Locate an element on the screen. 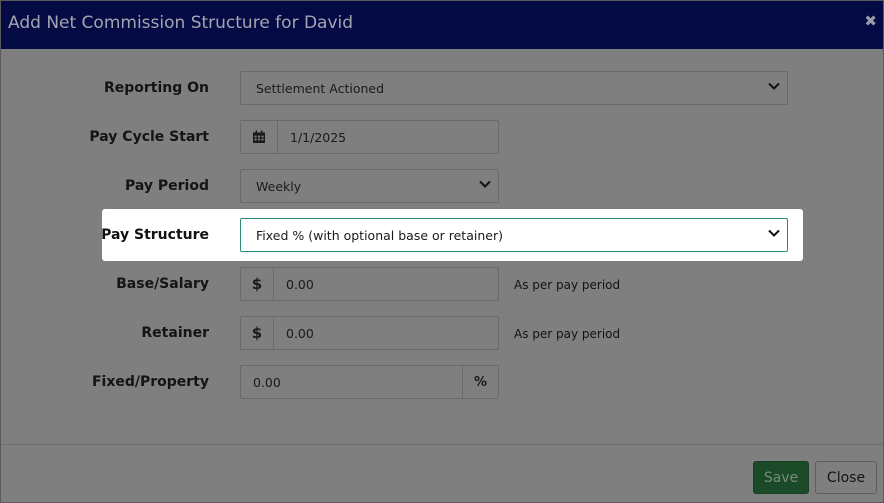 The image size is (884, 503). retainer-hint: As per pay period is located at coordinates (567, 334).